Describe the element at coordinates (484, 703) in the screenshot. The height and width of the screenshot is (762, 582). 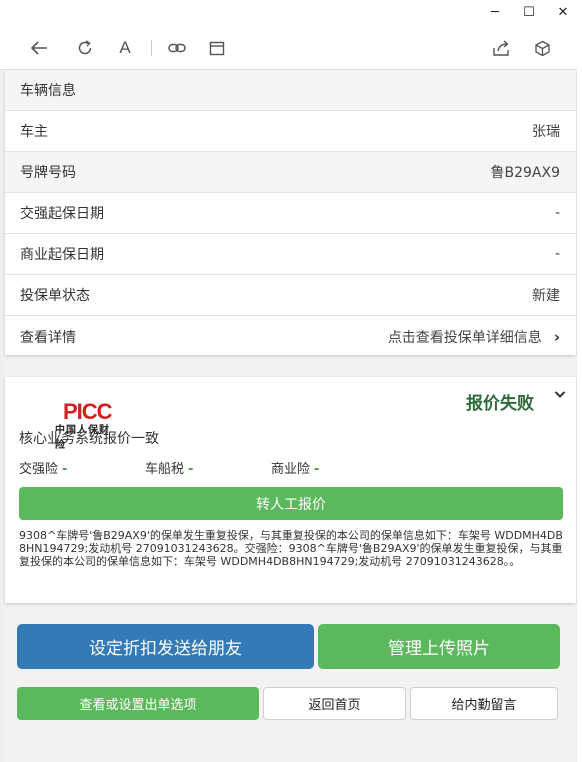
I see `leave-message-button: 给内勤留言` at that location.